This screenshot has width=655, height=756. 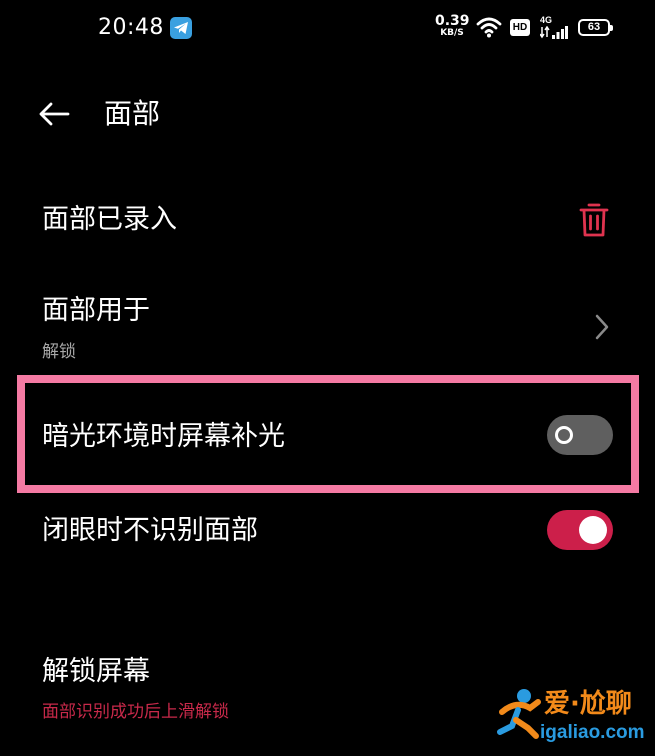 What do you see at coordinates (546, 20) in the screenshot?
I see `signal-4g-label: 4G` at bounding box center [546, 20].